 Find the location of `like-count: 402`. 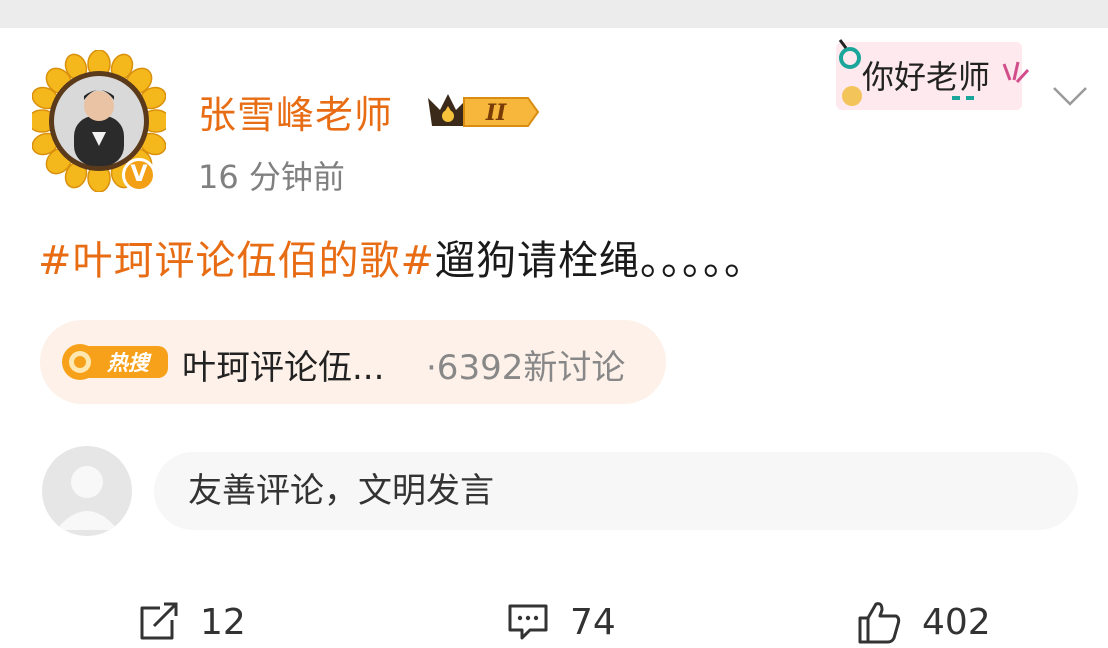

like-count: 402 is located at coordinates (956, 622).